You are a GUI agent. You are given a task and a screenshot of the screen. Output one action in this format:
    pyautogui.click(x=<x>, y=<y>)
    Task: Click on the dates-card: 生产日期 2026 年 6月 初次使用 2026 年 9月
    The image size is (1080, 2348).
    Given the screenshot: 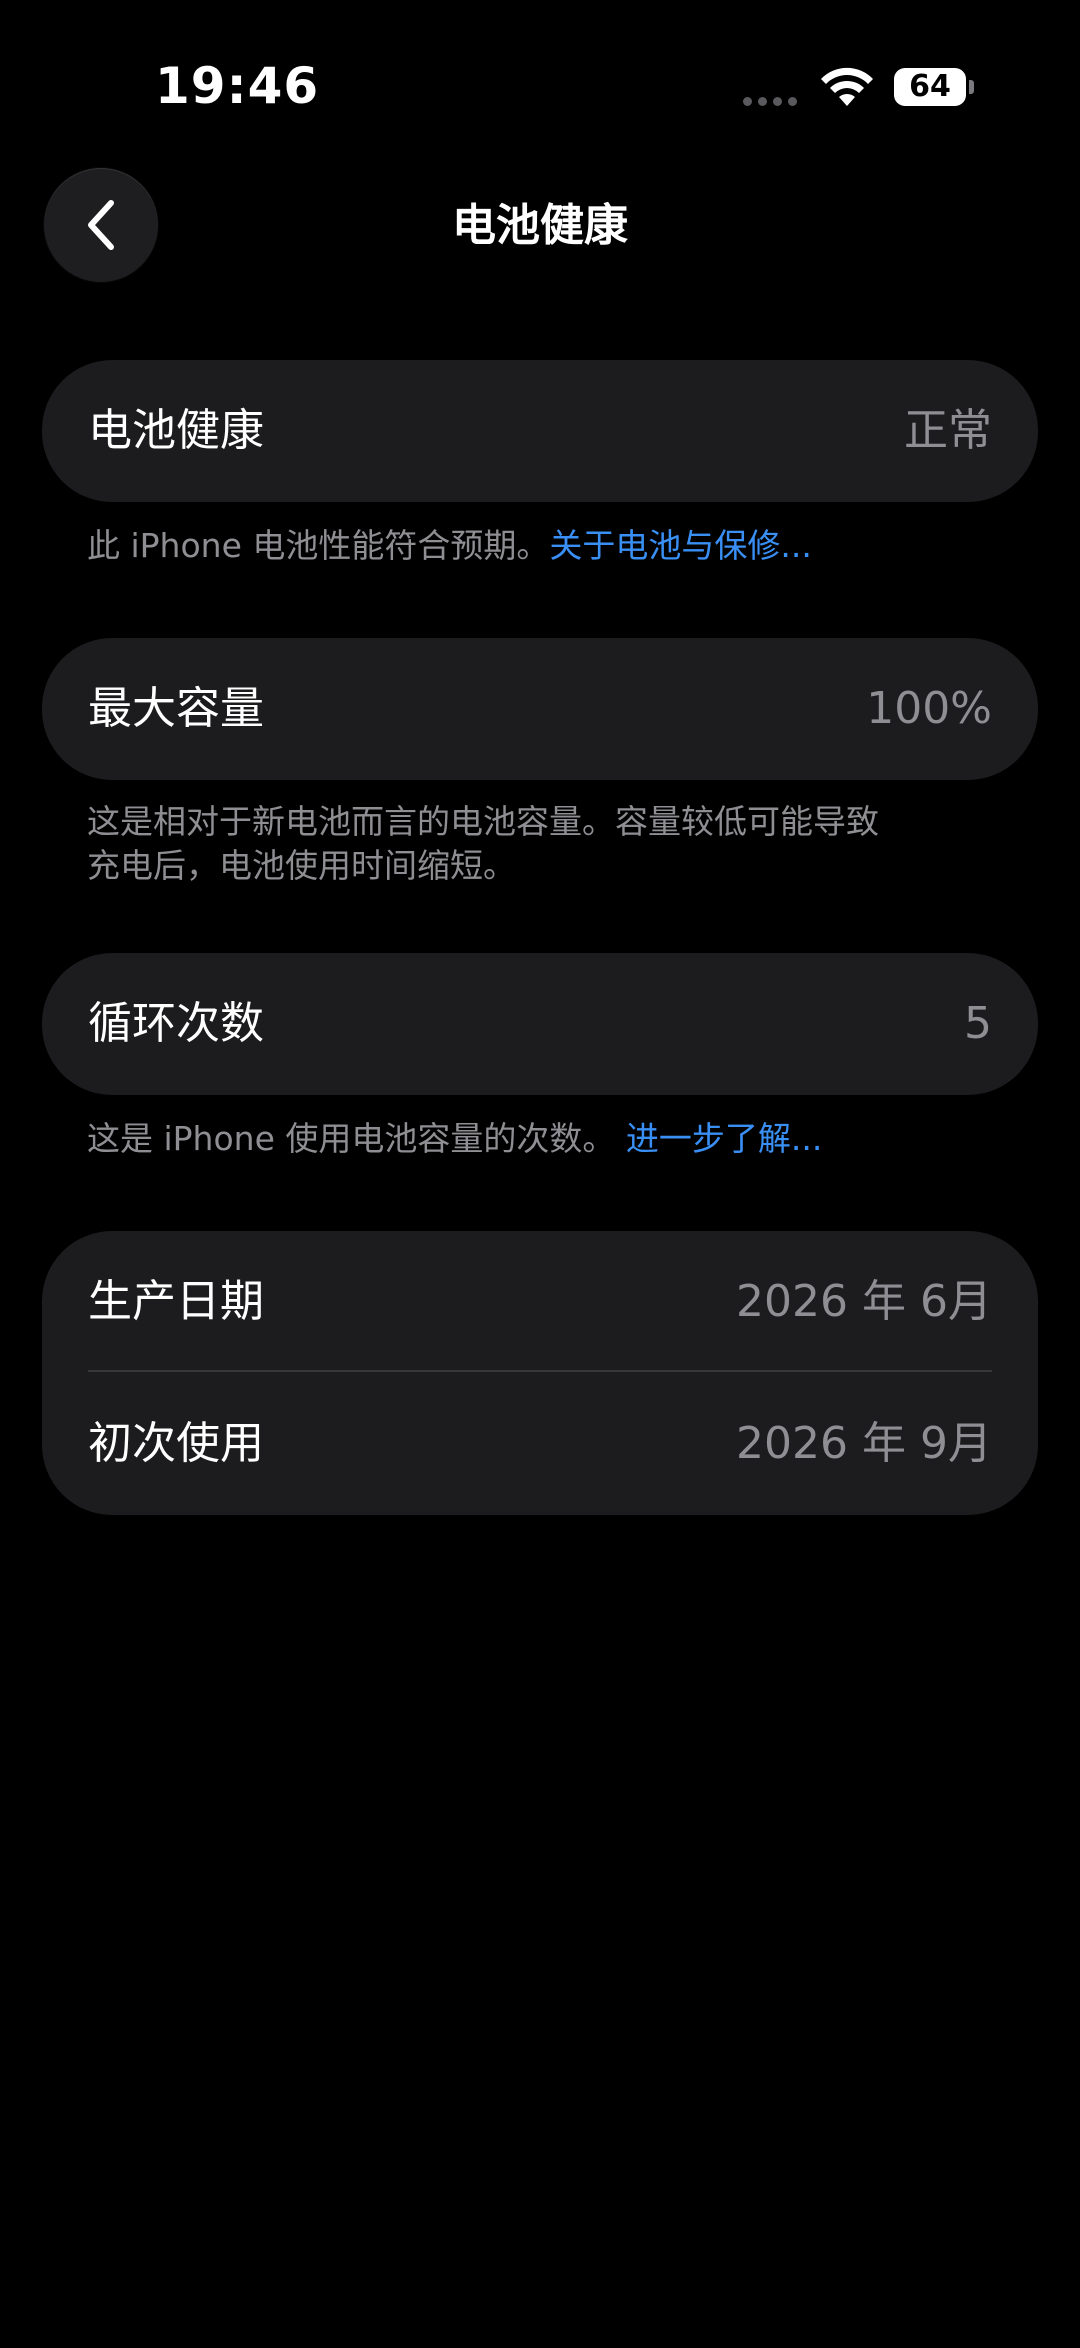 What is the action you would take?
    pyautogui.click(x=540, y=1373)
    